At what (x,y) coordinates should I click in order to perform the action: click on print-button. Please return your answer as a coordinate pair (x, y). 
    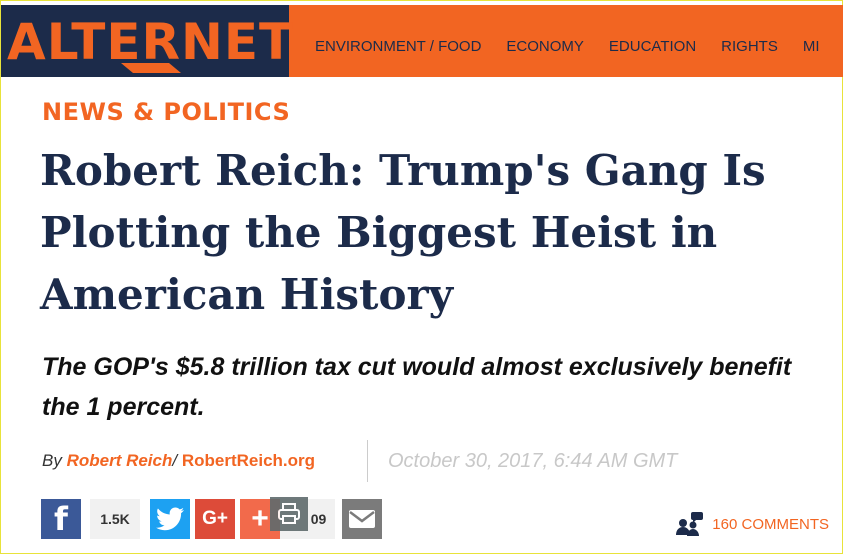
    Looking at the image, I should click on (289, 514).